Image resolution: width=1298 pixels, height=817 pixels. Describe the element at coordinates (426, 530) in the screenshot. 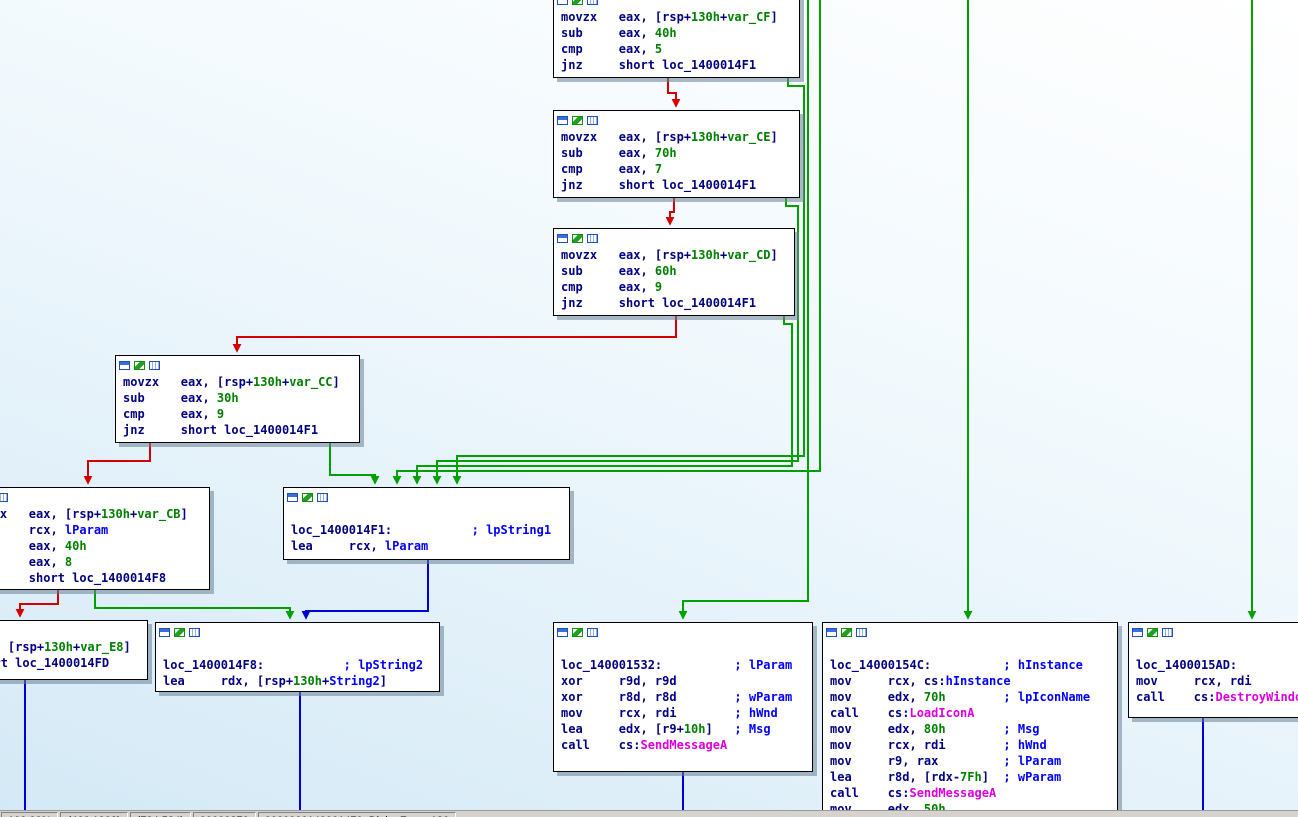

I see `code-line: loc_1400014F1: ; lpString1` at that location.